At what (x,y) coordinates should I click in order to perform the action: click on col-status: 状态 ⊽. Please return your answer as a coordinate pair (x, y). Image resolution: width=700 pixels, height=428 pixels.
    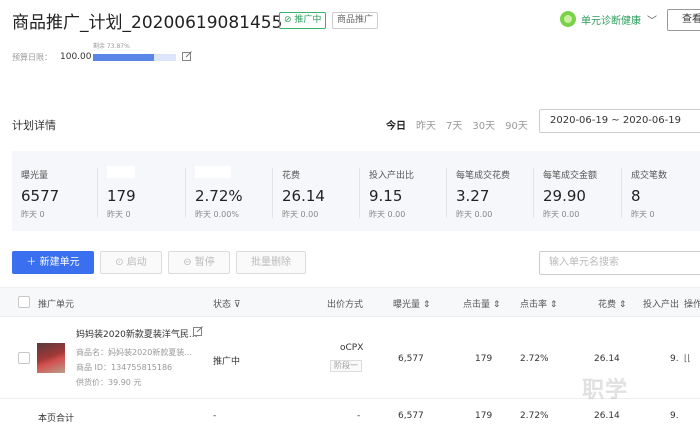
    Looking at the image, I should click on (226, 303).